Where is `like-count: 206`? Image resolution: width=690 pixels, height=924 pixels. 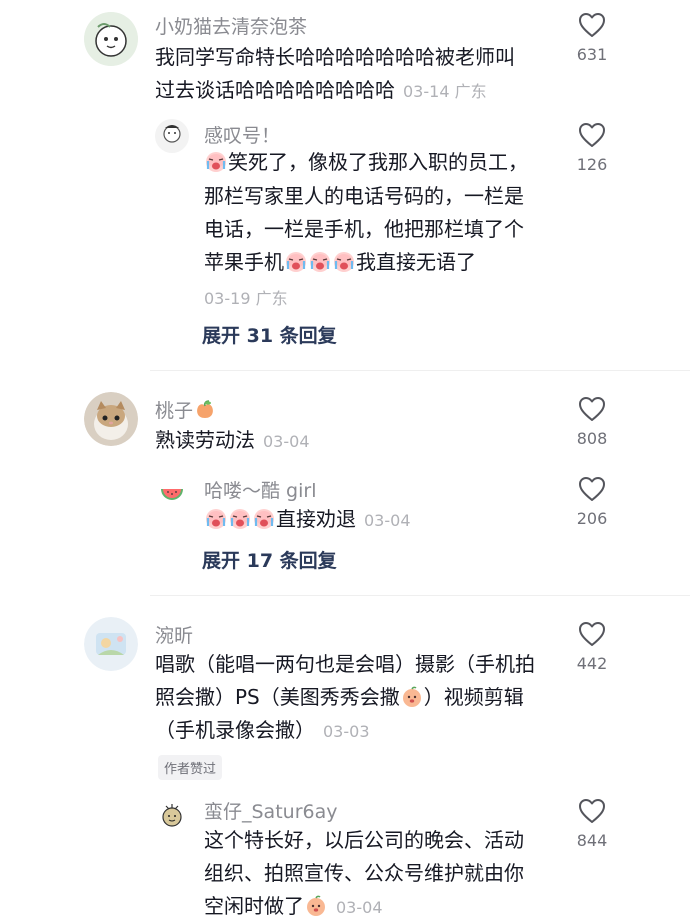
like-count: 206 is located at coordinates (592, 518).